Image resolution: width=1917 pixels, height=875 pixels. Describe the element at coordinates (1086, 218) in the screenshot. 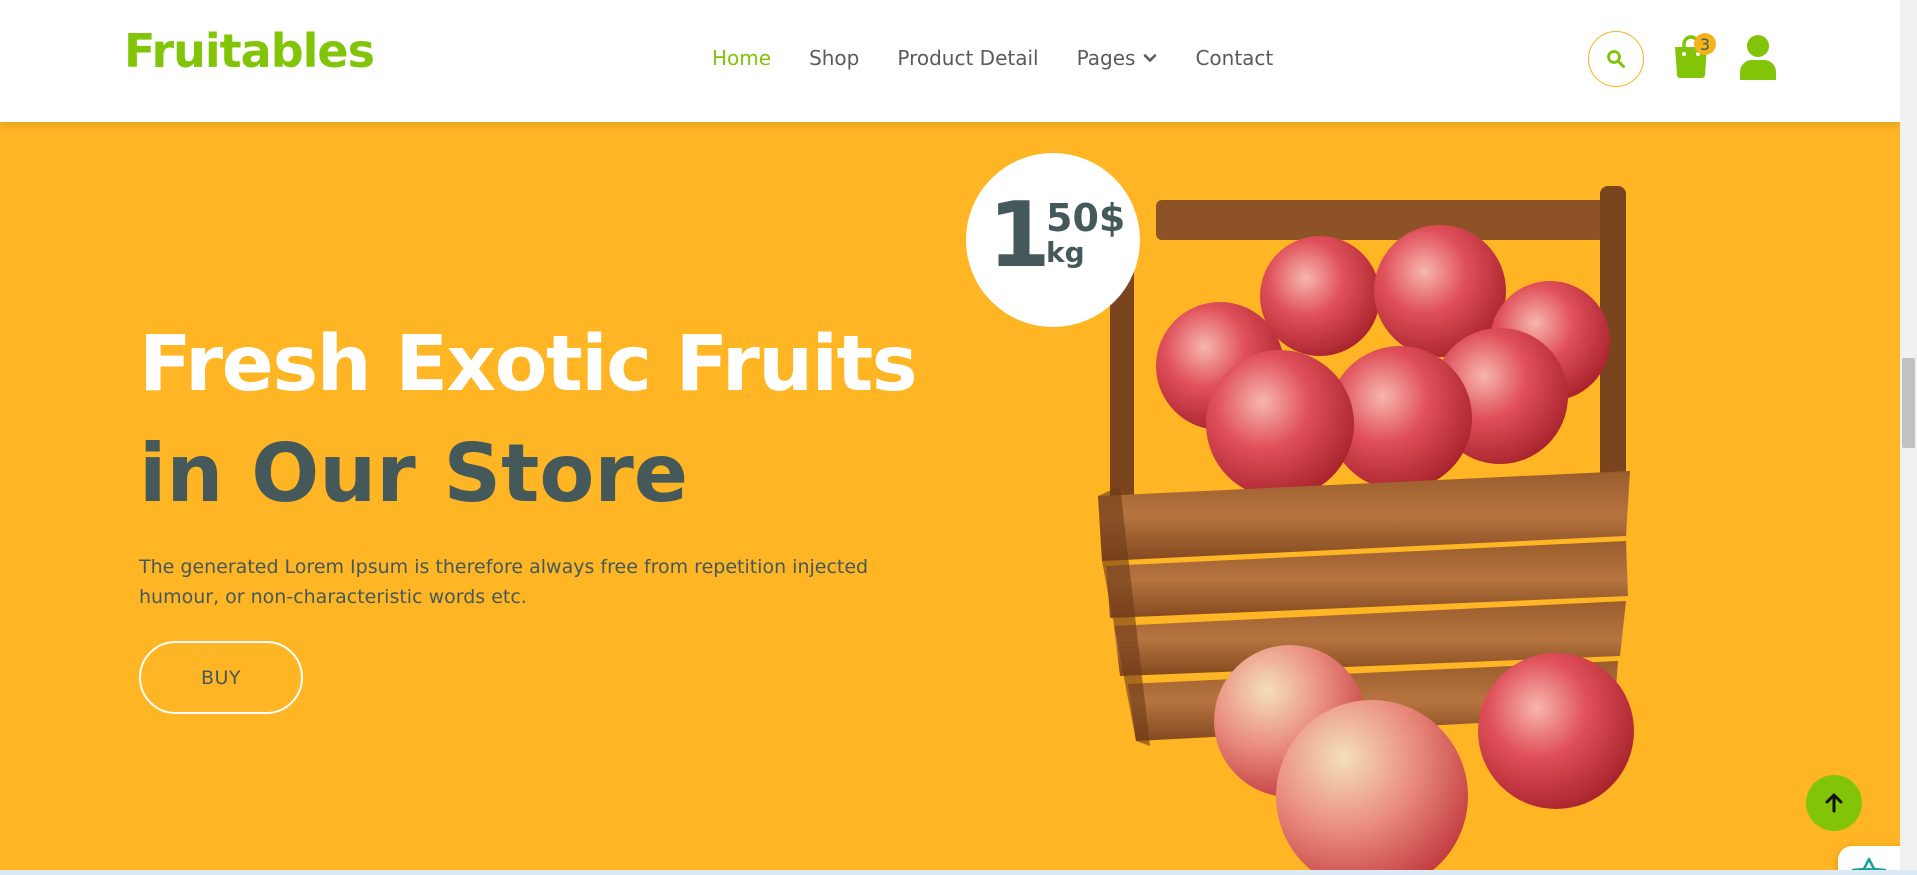

I see `price-fraction: 50$` at that location.